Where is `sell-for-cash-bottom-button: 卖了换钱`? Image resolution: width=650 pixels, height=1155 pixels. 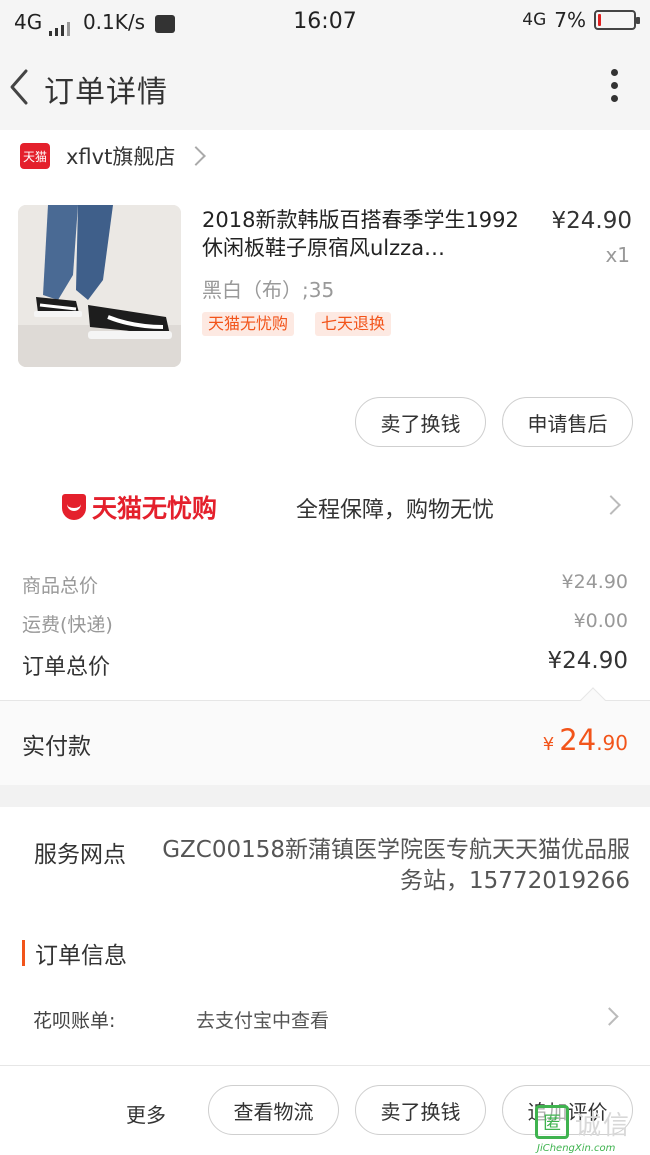 sell-for-cash-bottom-button: 卖了换钱 is located at coordinates (420, 1110).